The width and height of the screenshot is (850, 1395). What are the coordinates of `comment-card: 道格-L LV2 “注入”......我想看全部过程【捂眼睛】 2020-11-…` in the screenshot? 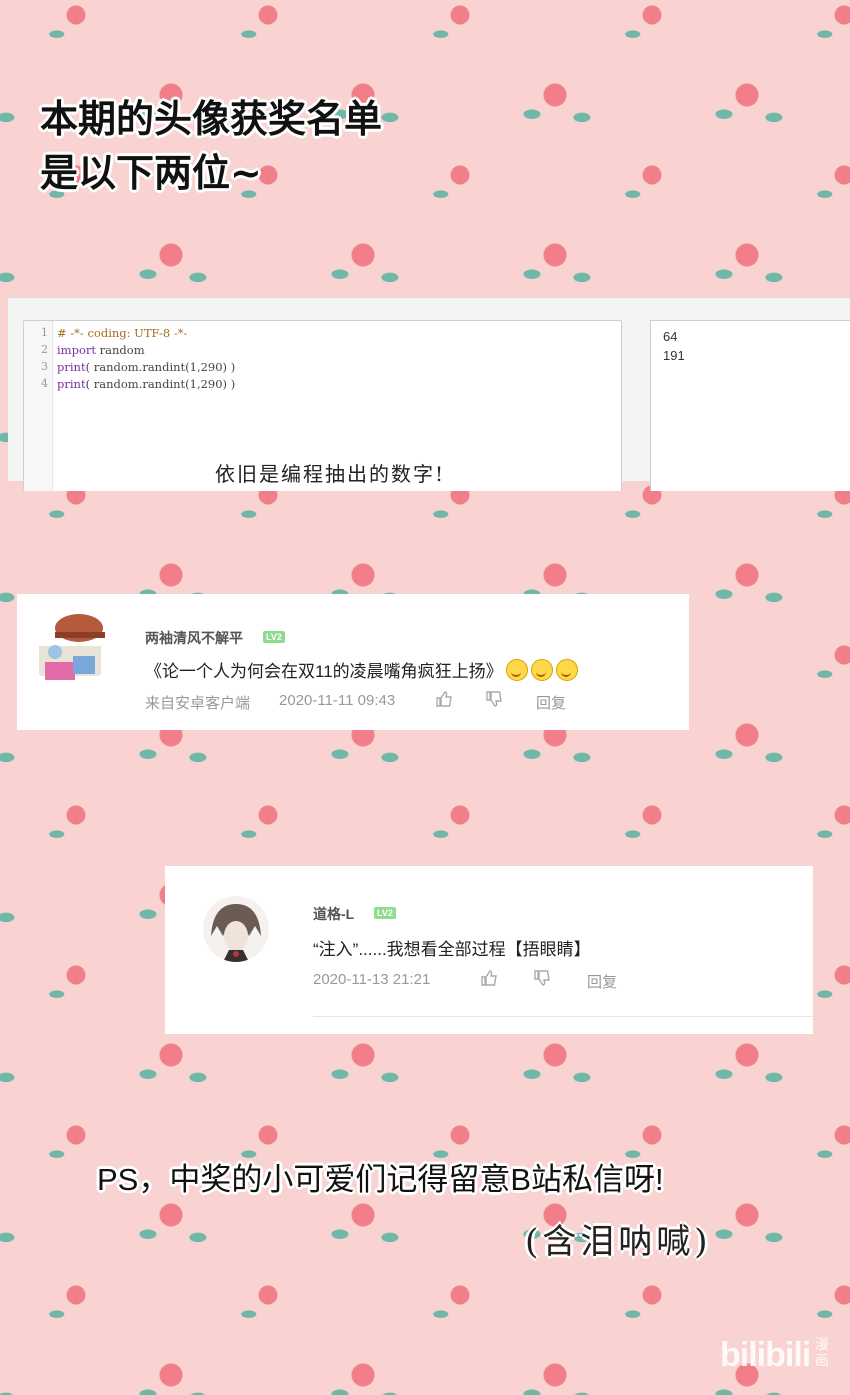 It's located at (489, 950).